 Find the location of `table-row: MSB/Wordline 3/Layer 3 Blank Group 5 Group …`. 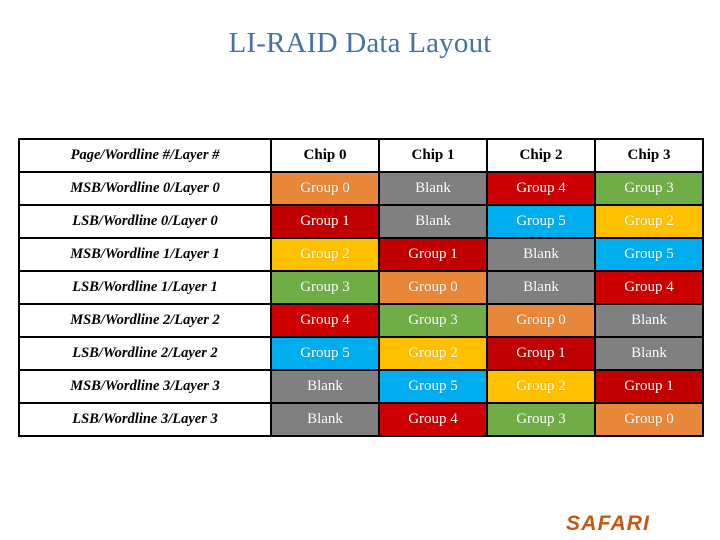

table-row: MSB/Wordline 3/Layer 3 Blank Group 5 Group … is located at coordinates (361, 386).